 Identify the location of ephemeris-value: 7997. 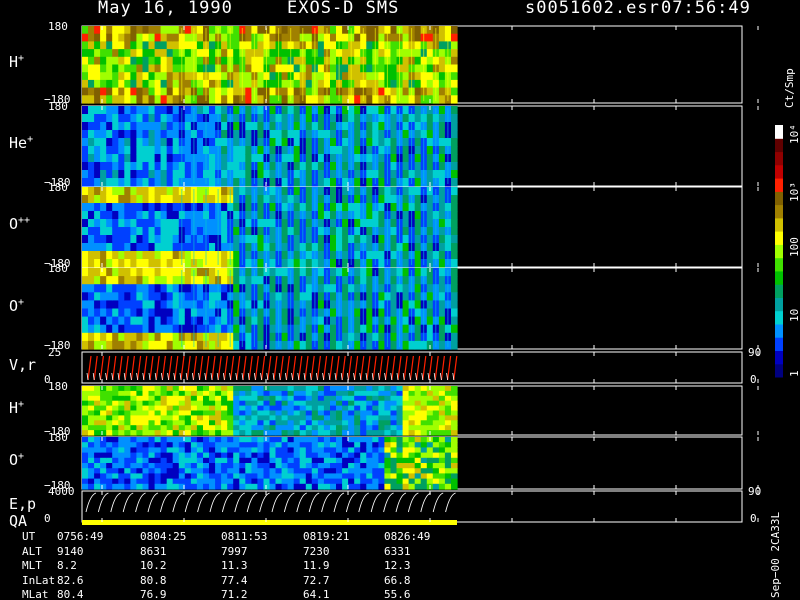
(234, 551).